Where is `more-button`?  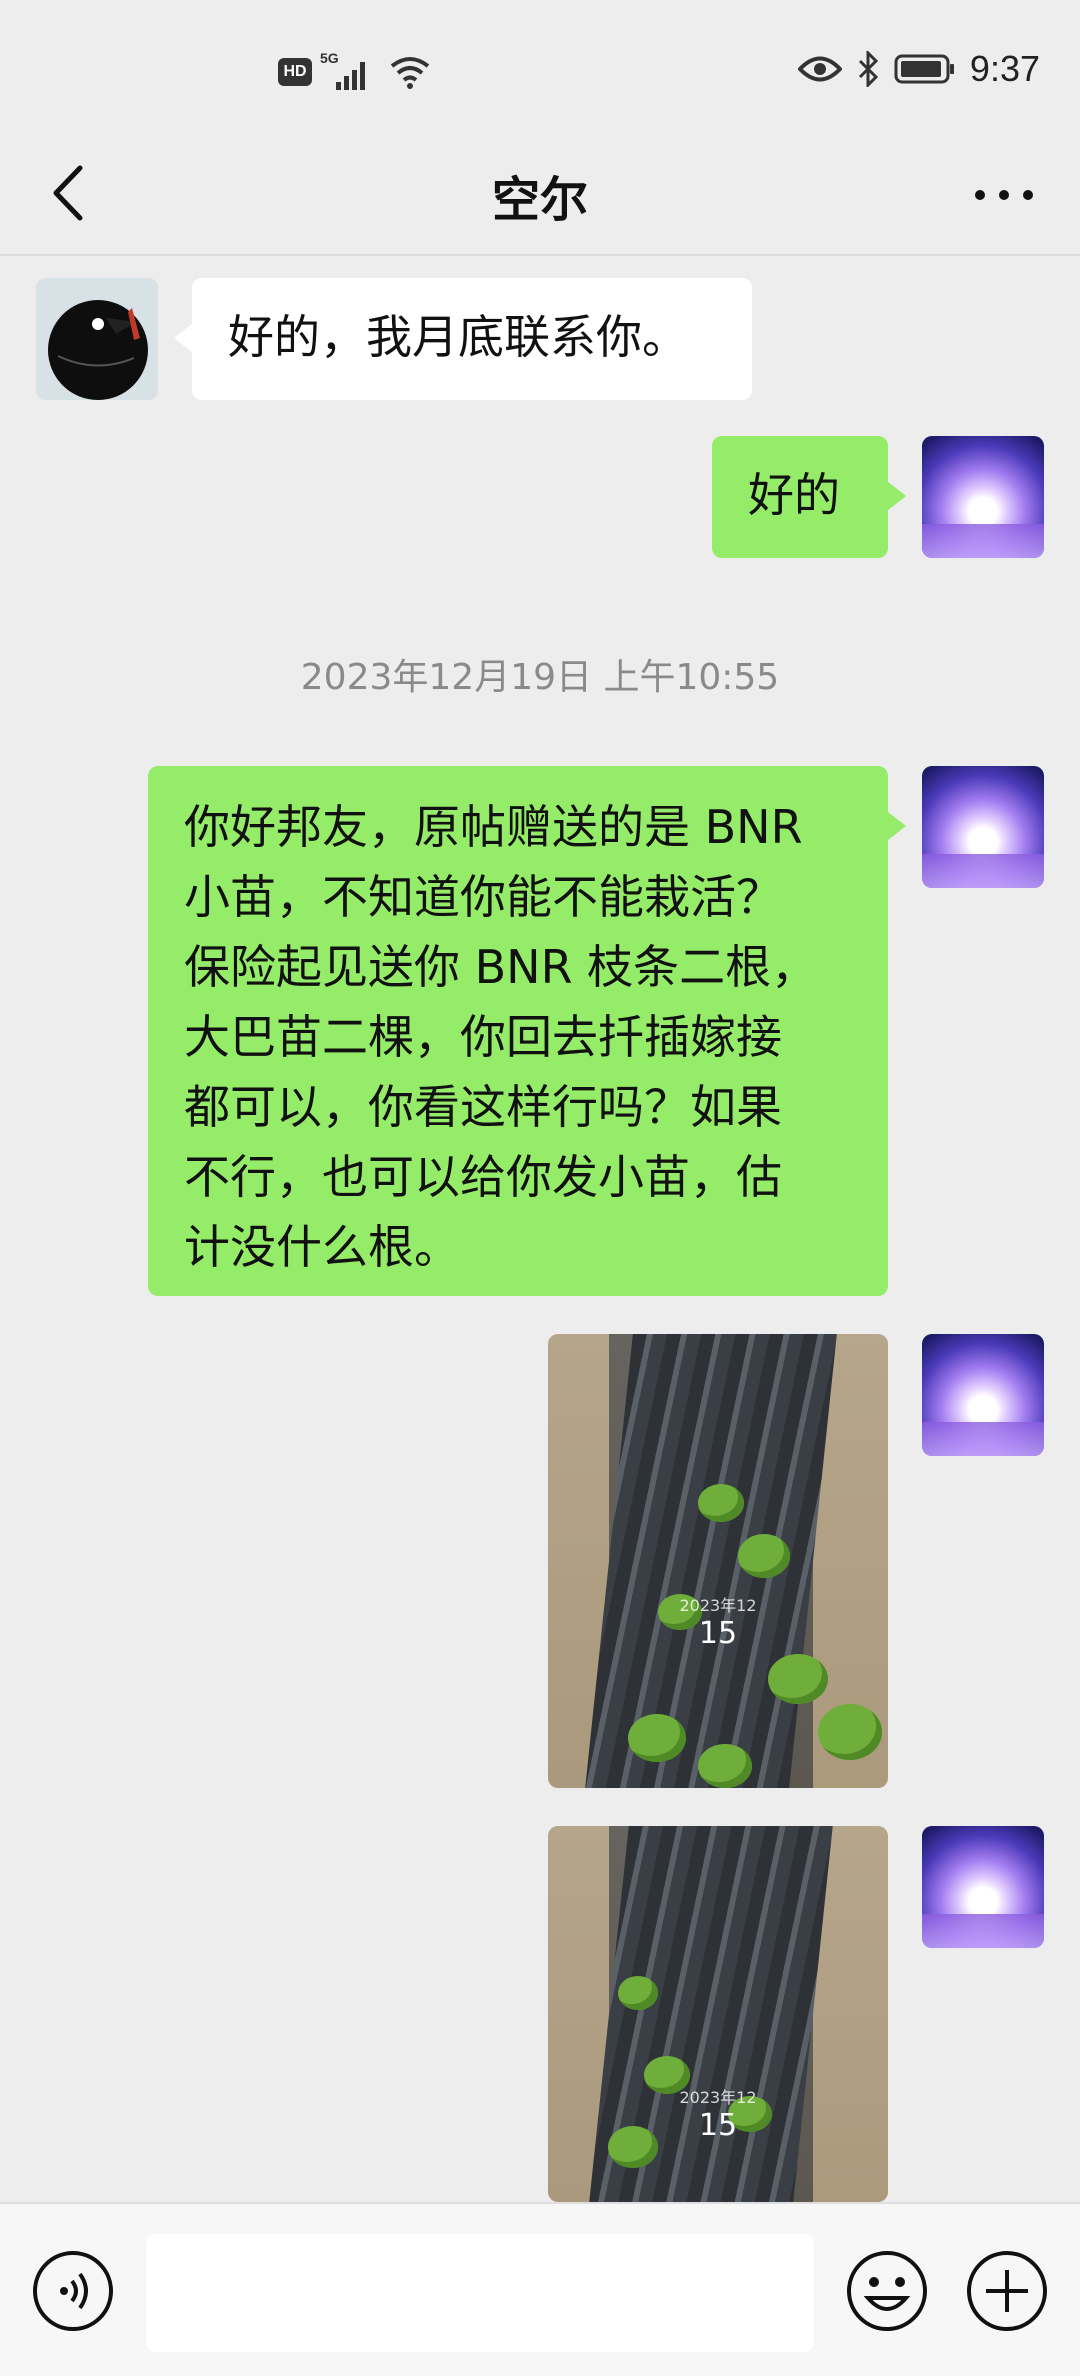 more-button is located at coordinates (1004, 195).